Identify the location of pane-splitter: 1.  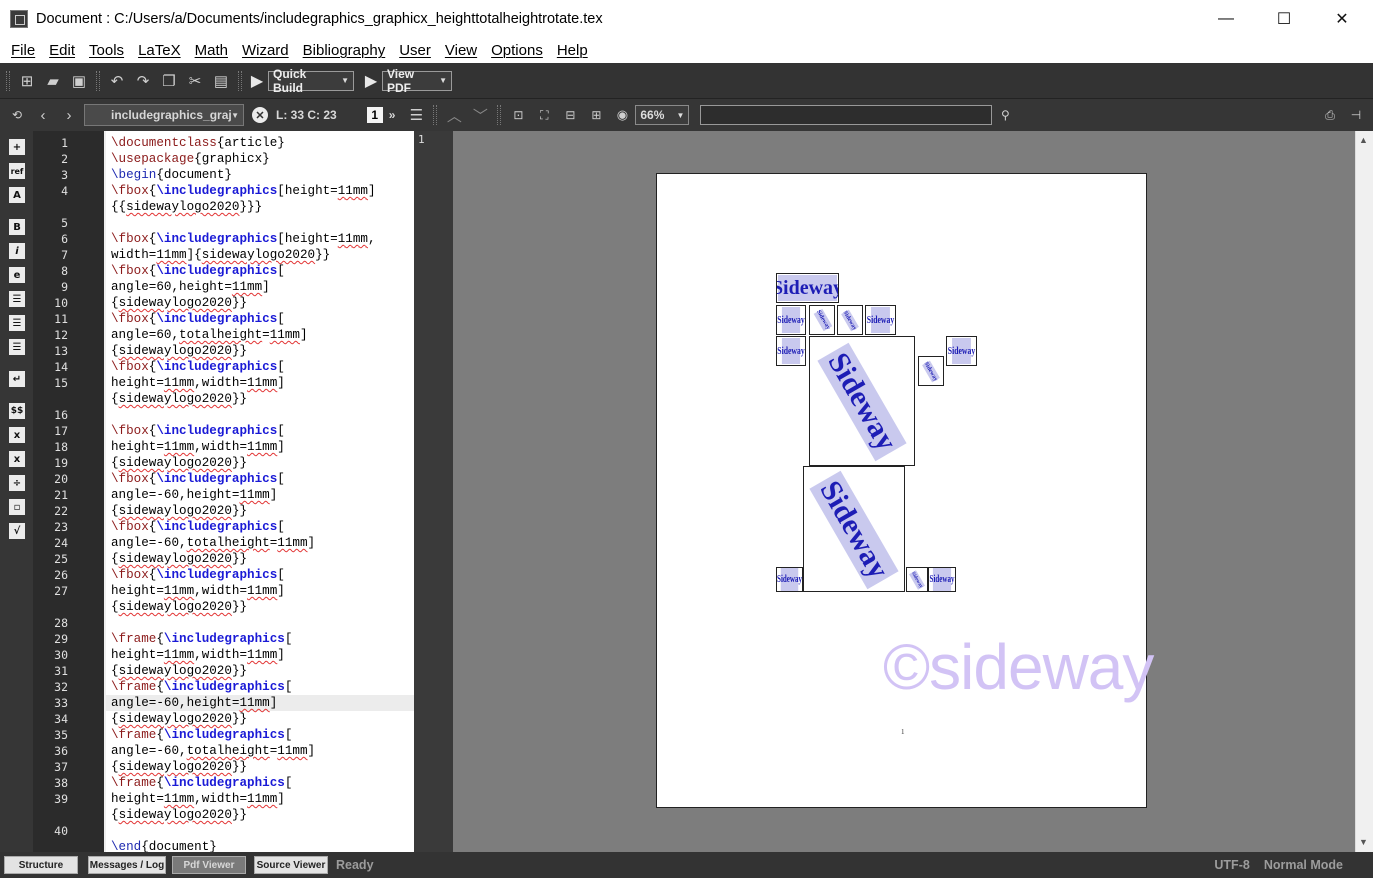
(433, 491).